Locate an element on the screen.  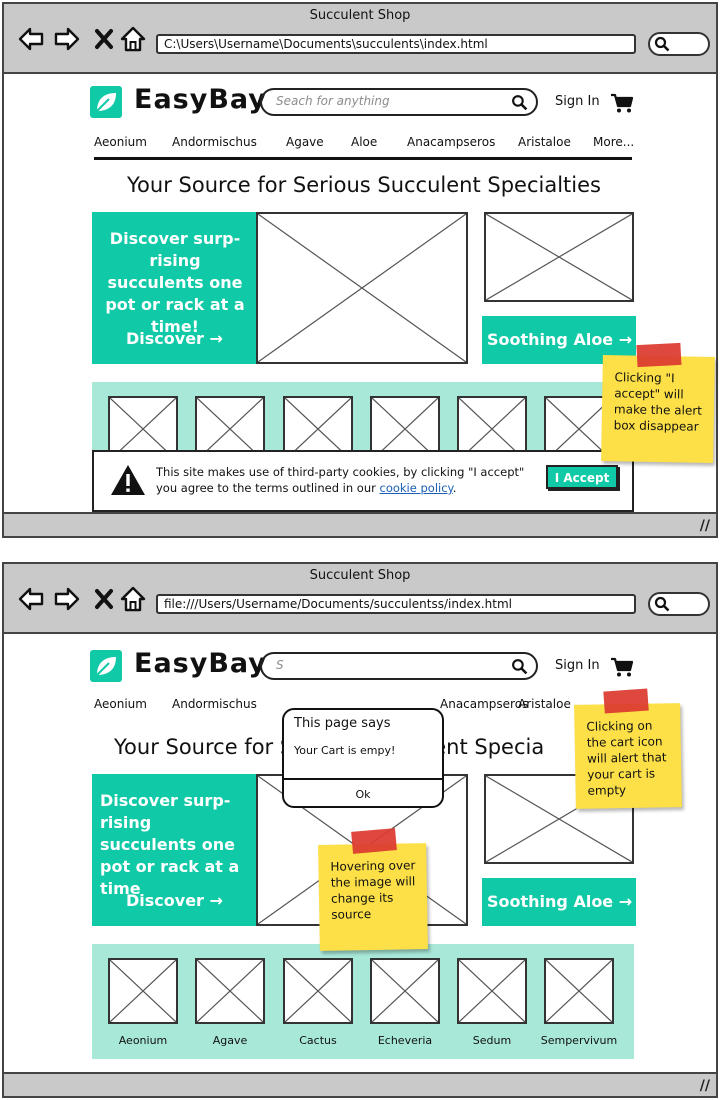
alert-title: This page says is located at coordinates (342, 723).